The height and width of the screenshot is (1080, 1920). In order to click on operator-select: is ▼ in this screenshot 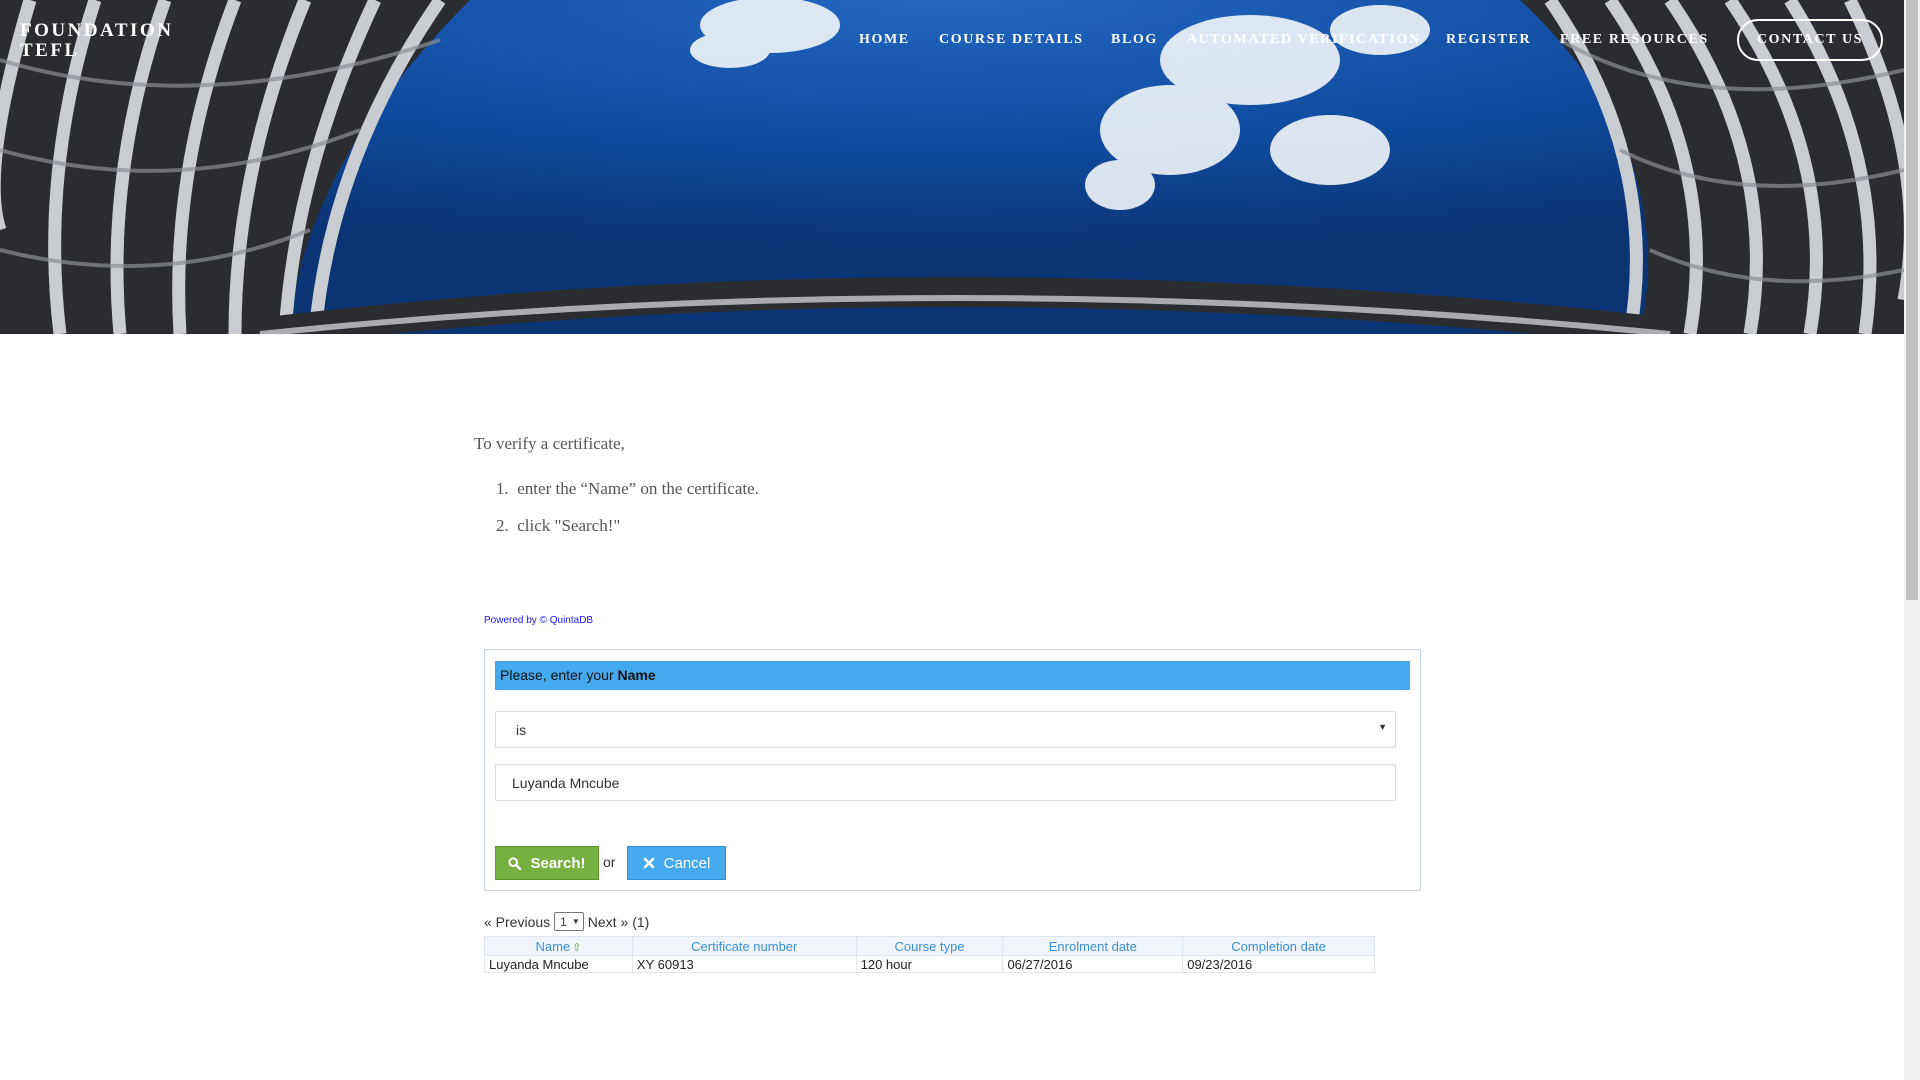, I will do `click(945, 729)`.